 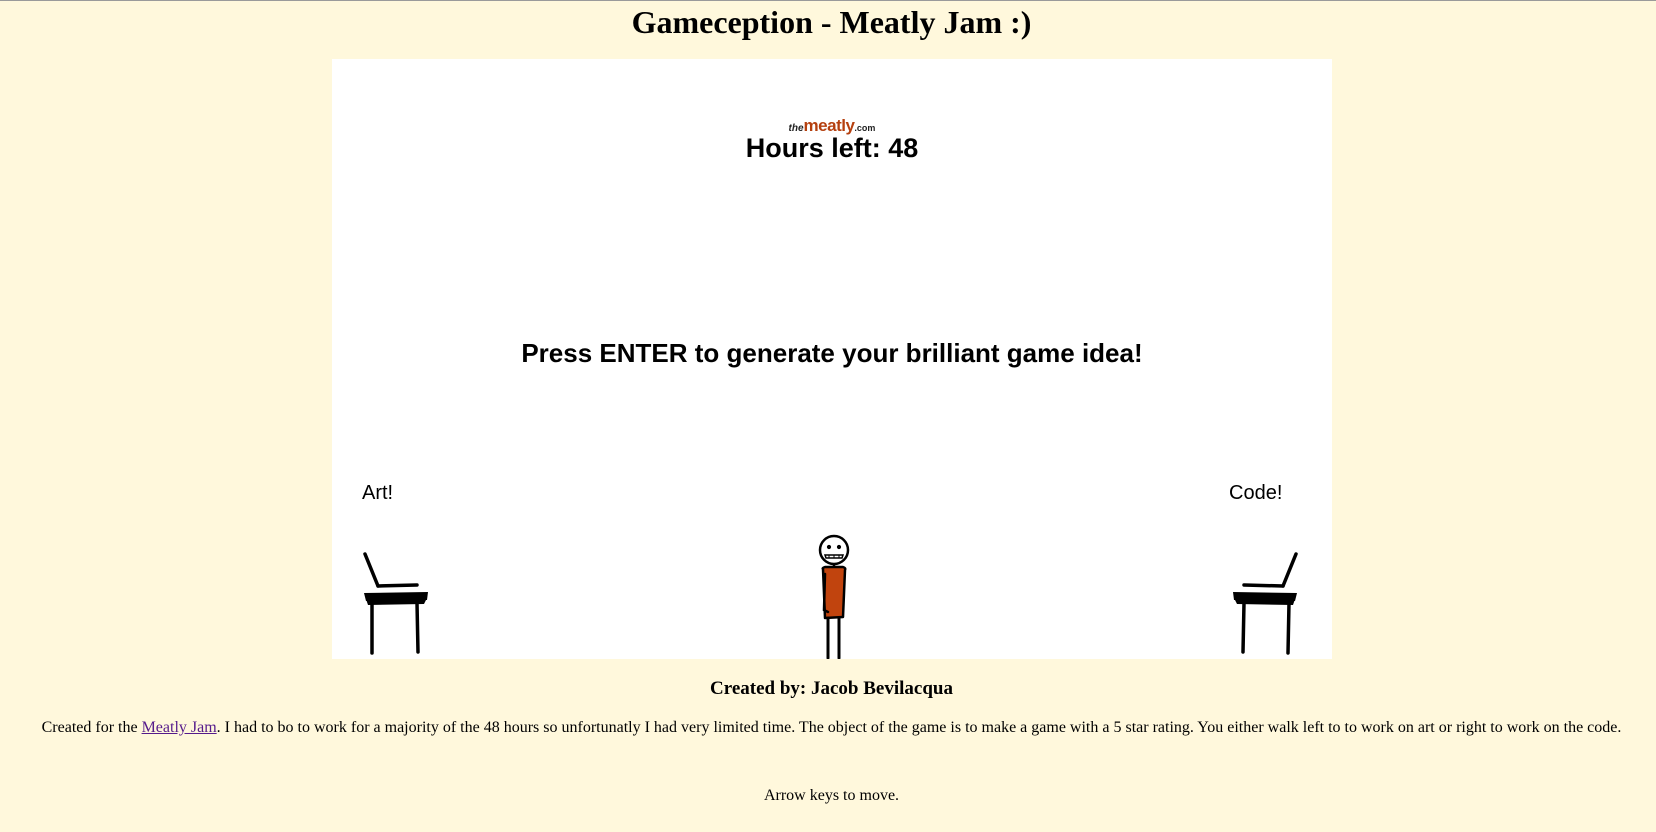 What do you see at coordinates (831, 795) in the screenshot?
I see `controls-hint: Arrow keys to move.` at bounding box center [831, 795].